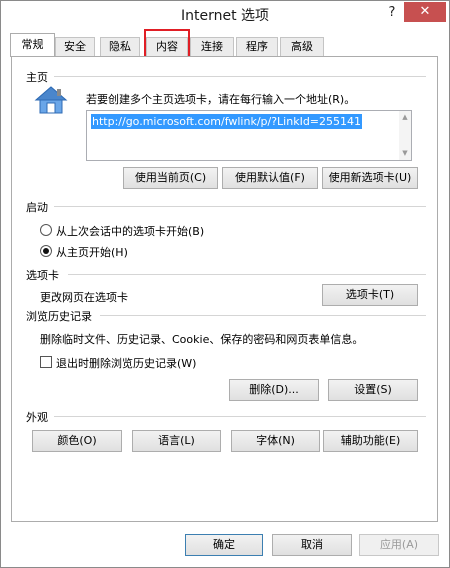 The height and width of the screenshot is (568, 450). I want to click on appearance-section-title: 外观, so click(37, 417).